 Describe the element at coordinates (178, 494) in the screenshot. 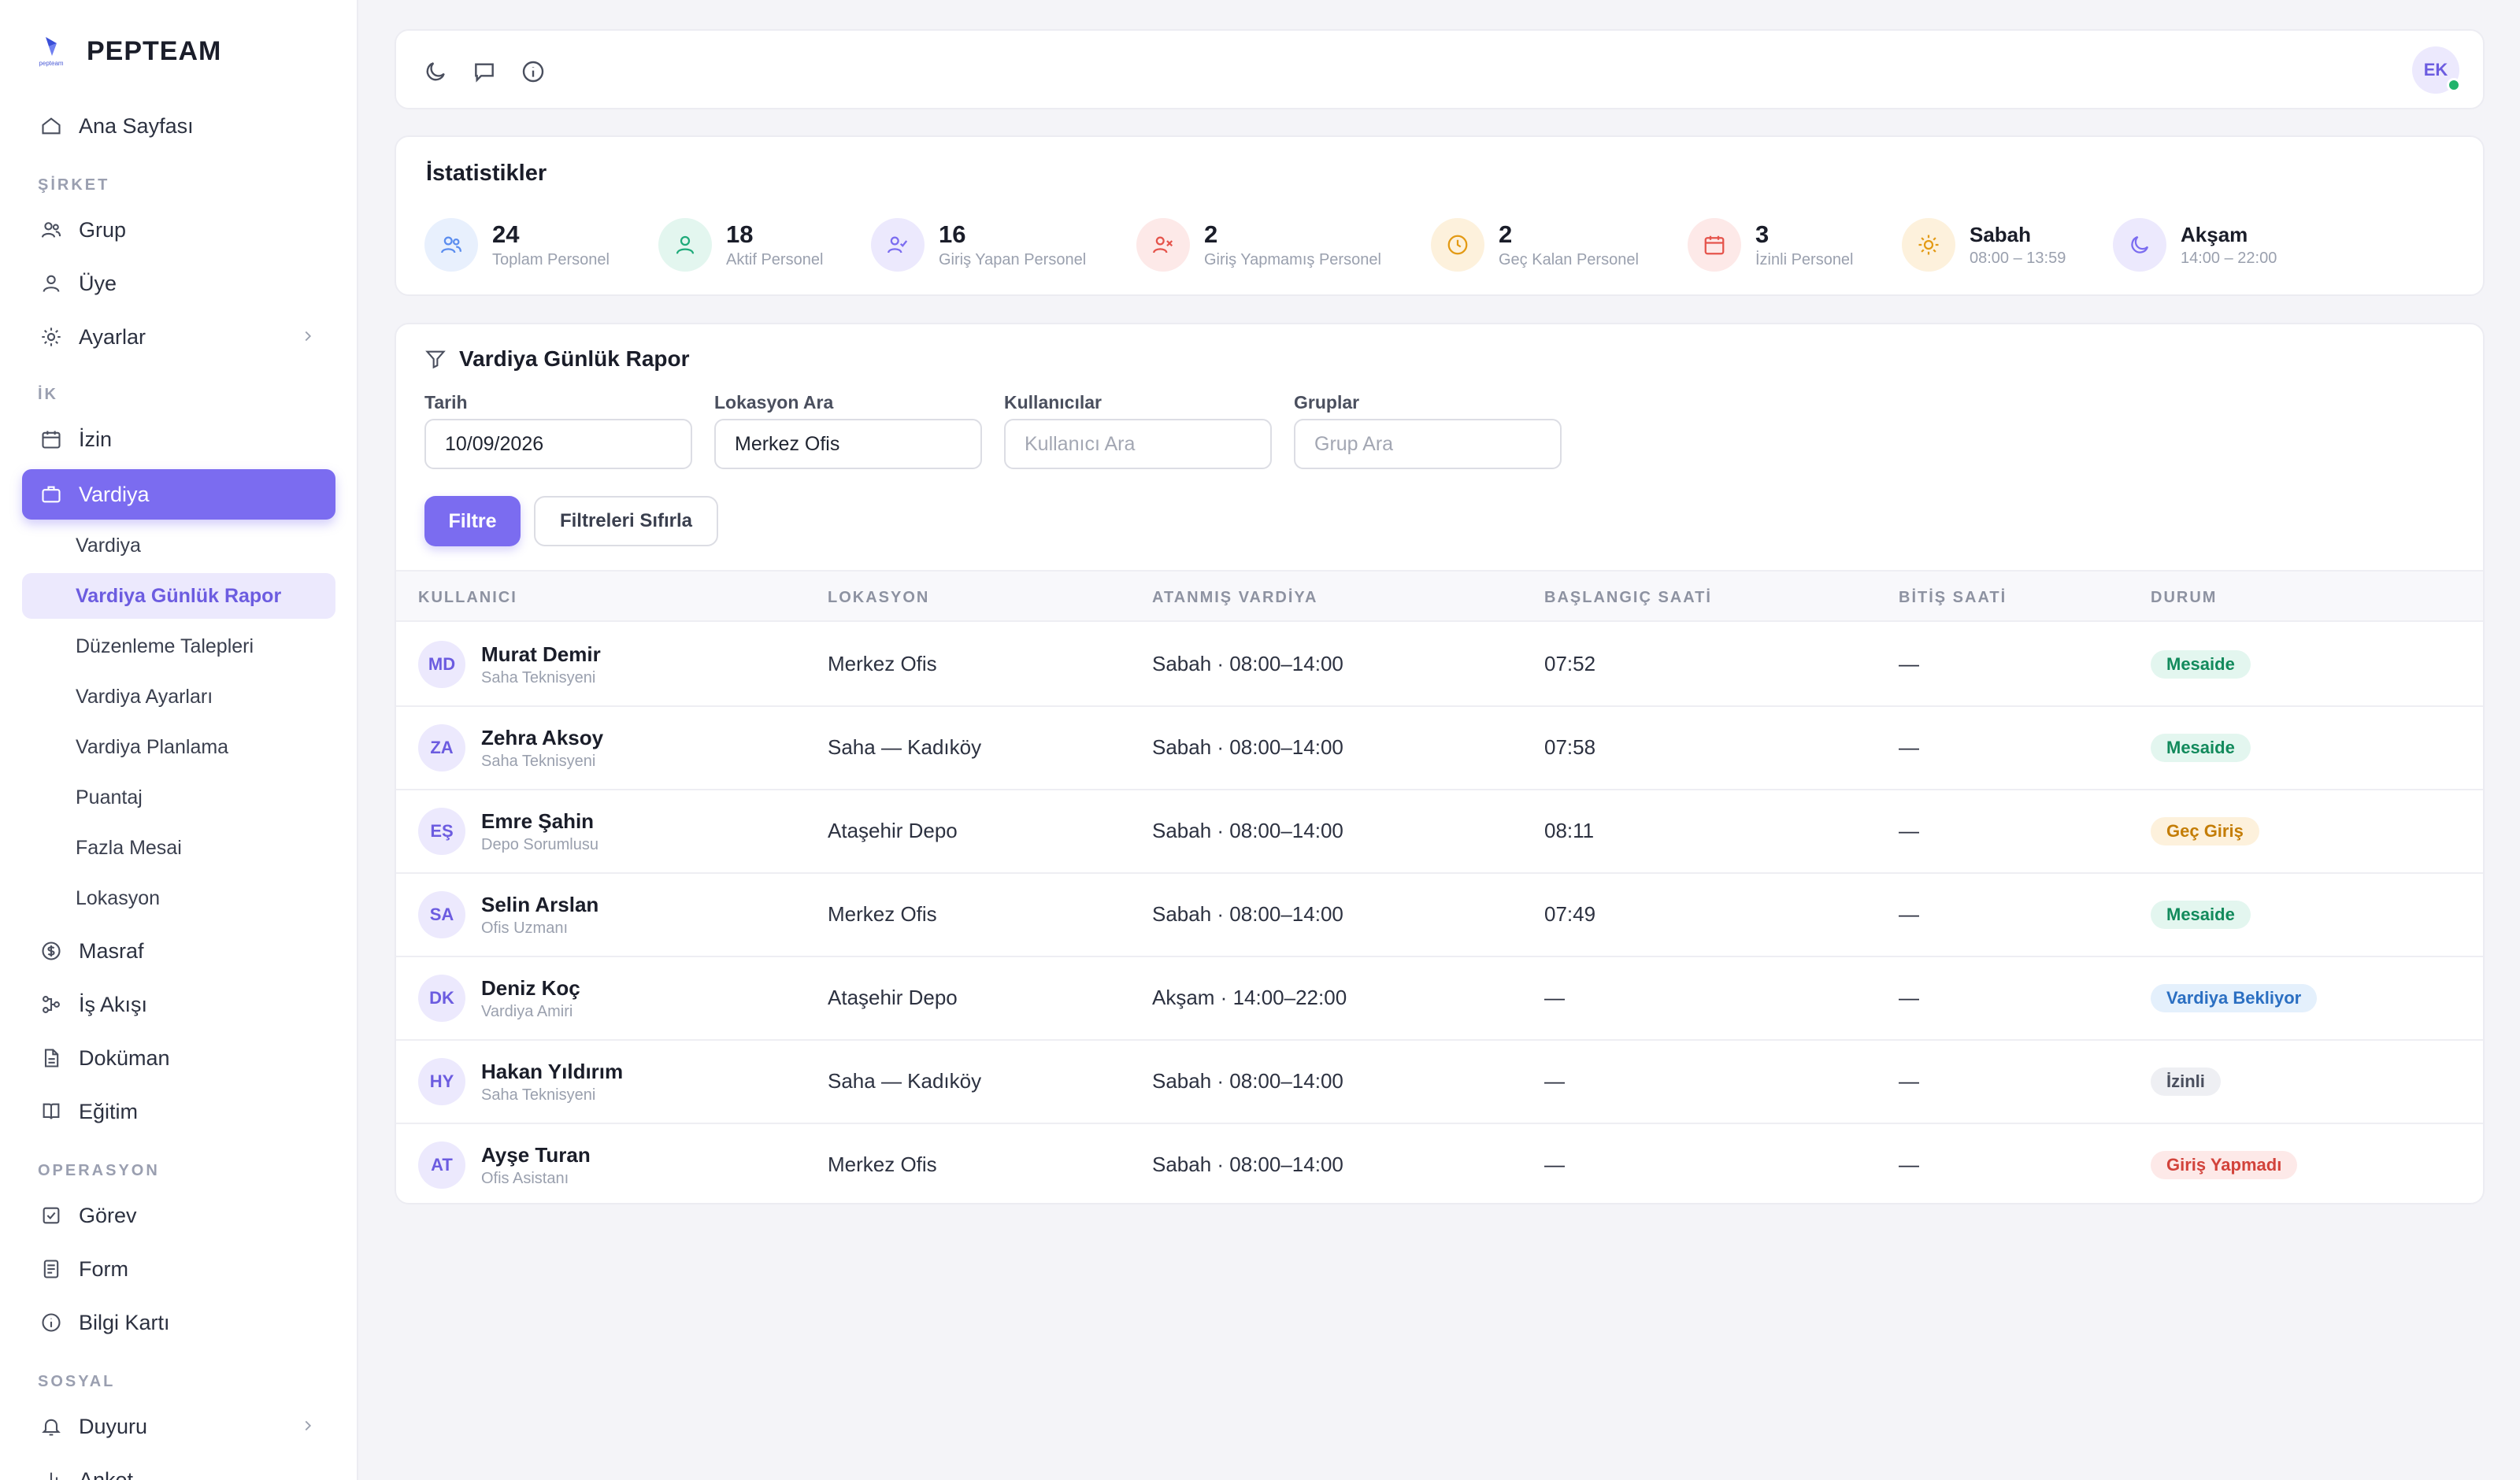

I see `sidebar-item-vardiya: Vardiya` at that location.